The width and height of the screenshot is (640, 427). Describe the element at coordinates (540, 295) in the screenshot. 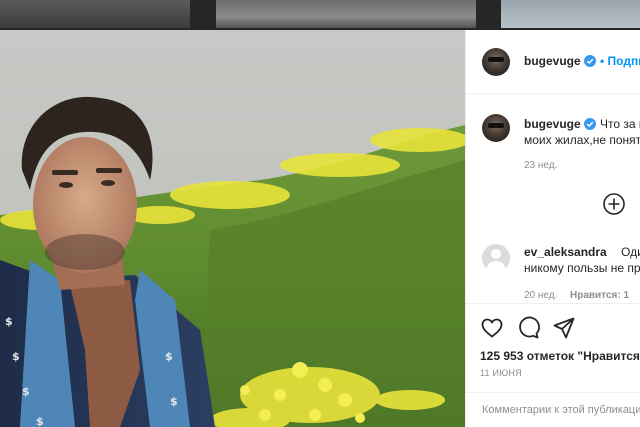

I see `comment-time: 20 нед.` at that location.